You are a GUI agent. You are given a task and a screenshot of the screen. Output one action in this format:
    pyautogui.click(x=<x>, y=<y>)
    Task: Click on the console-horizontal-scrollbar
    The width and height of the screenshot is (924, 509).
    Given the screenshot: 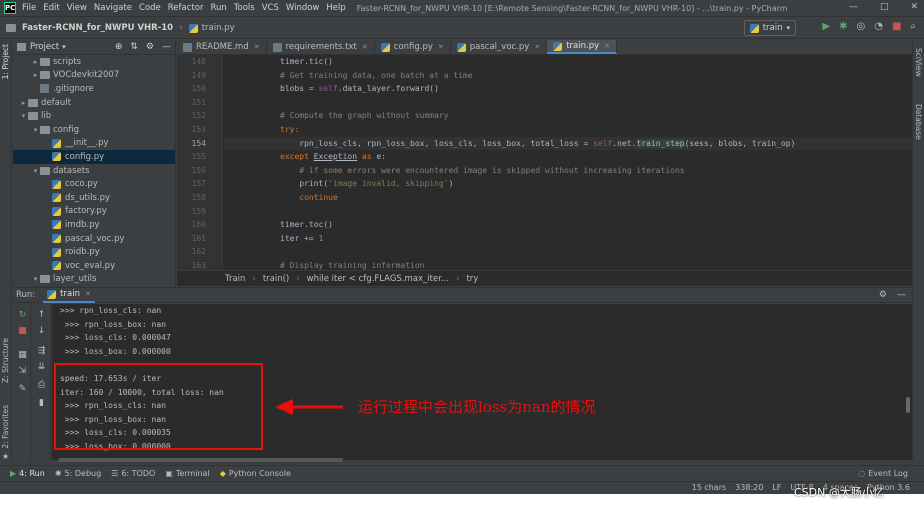 What is the action you would take?
    pyautogui.click(x=200, y=460)
    